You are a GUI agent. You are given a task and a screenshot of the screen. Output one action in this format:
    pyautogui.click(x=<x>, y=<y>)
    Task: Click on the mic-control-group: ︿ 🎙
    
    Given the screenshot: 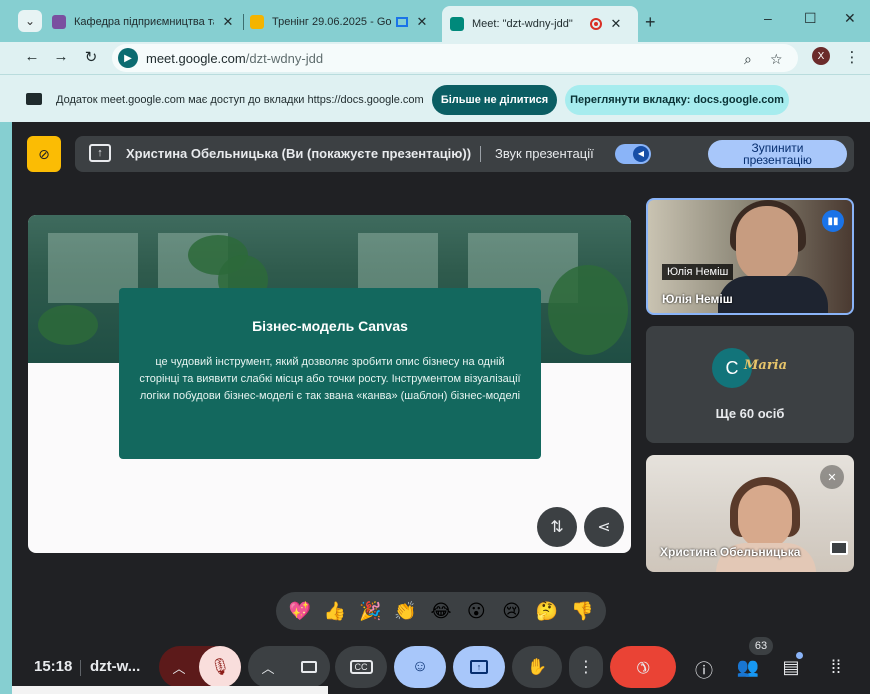 What is the action you would take?
    pyautogui.click(x=200, y=667)
    